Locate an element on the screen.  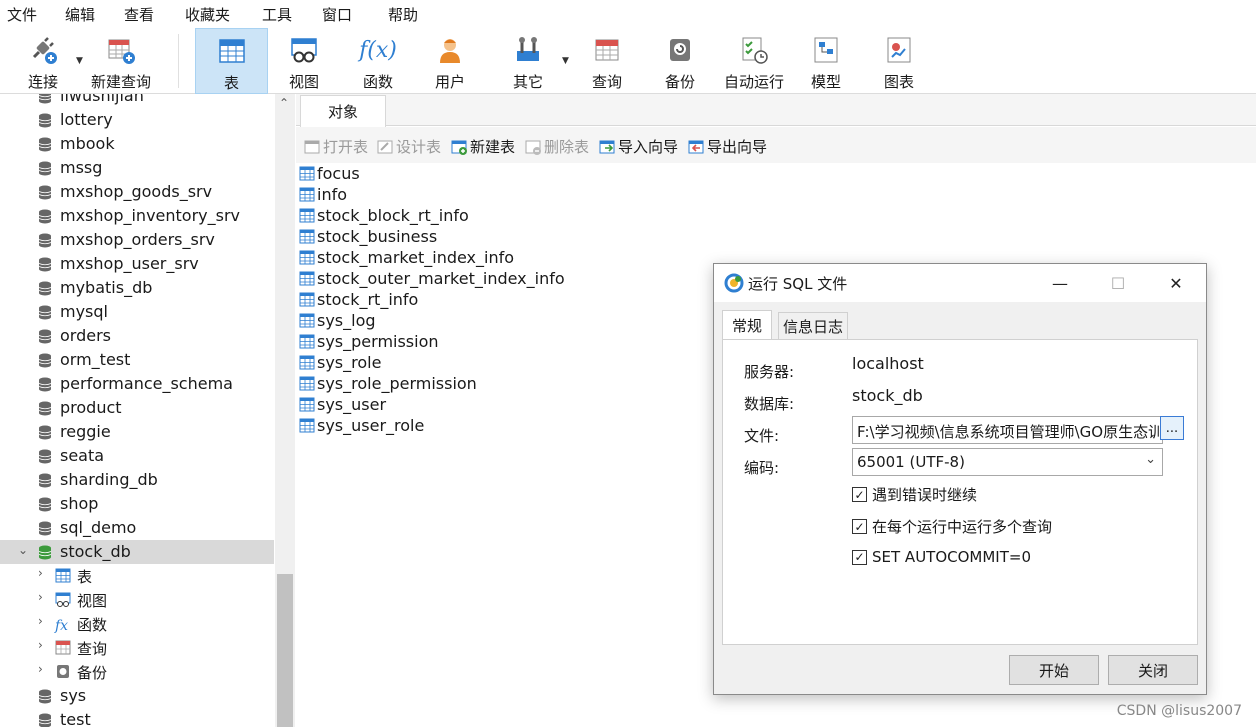
scroll-up-icon: ⌃ is located at coordinates (284, 103).